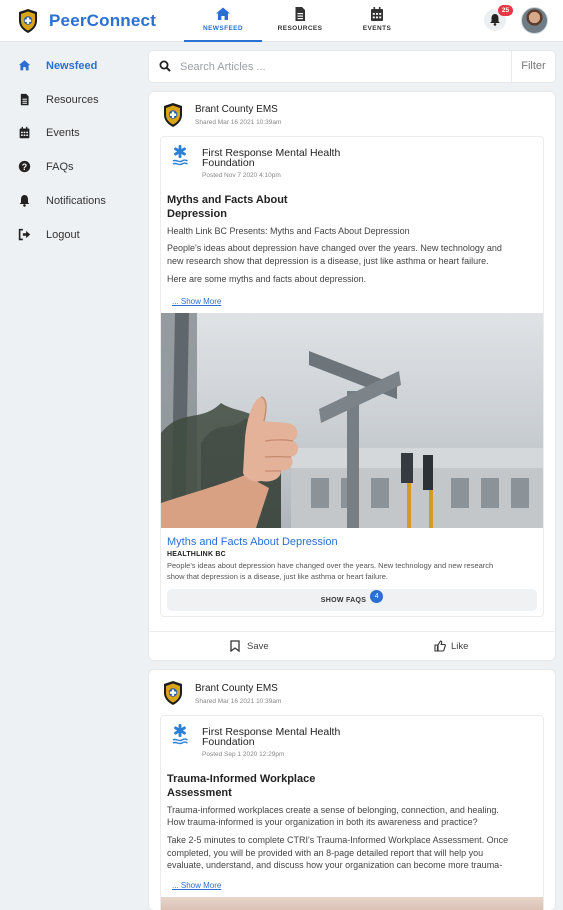  I want to click on sidebar-item-notifications: Notifications, so click(73, 201).